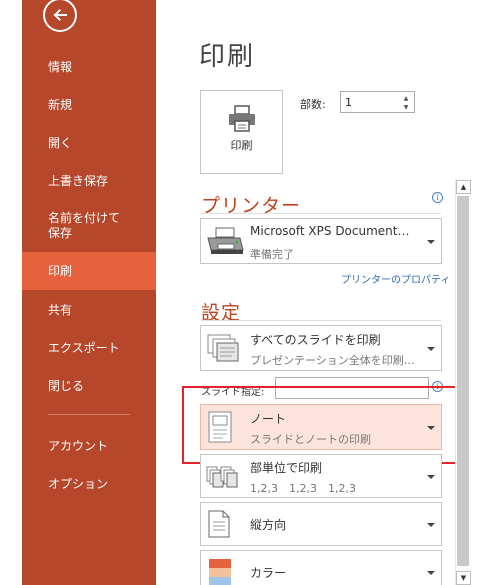 The image size is (485, 585). What do you see at coordinates (395, 278) in the screenshot?
I see `printer-properties-link: プリンターのプロパティ` at bounding box center [395, 278].